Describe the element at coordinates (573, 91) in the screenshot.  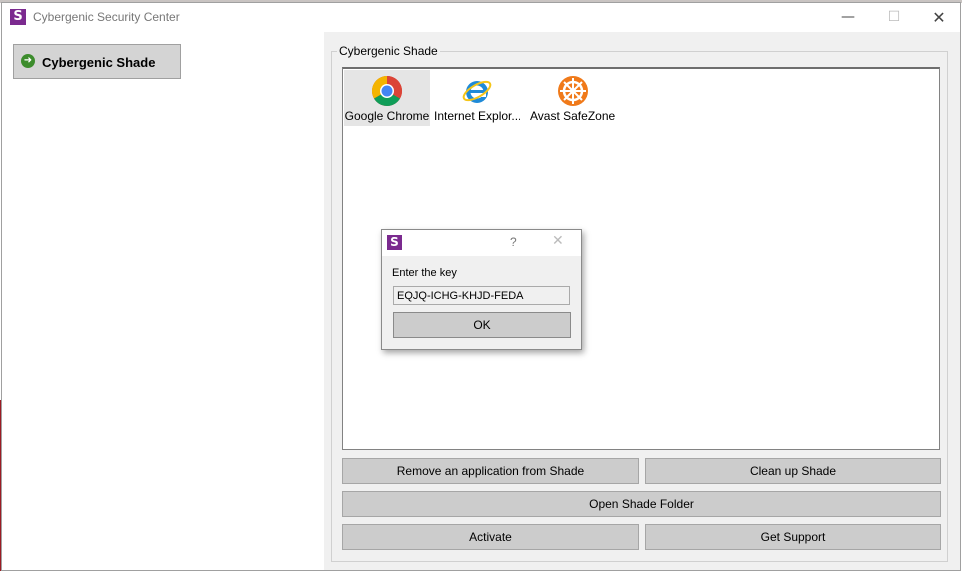
I see `avast-safezone-icon` at that location.